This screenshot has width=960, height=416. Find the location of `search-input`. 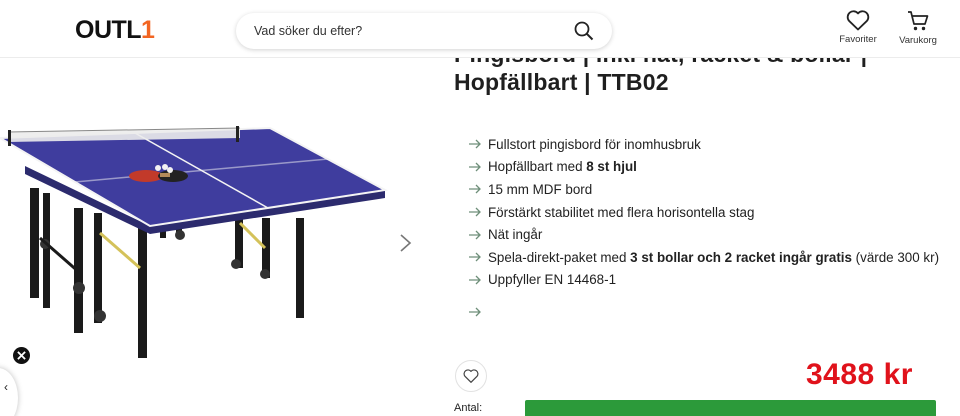

search-input is located at coordinates (404, 31).